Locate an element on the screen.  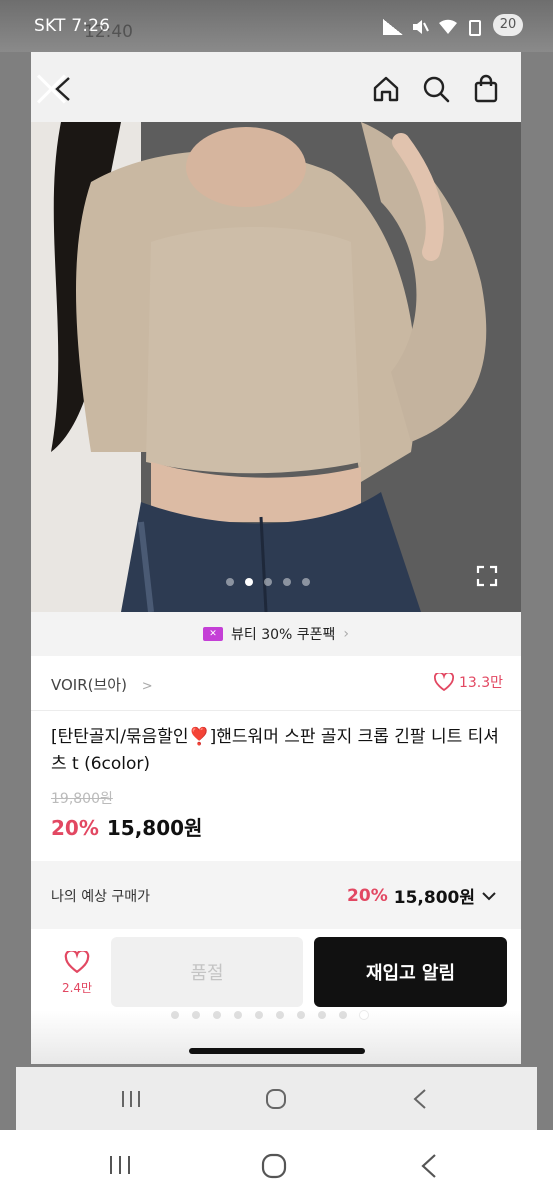
expected-discount: 20% is located at coordinates (367, 895).